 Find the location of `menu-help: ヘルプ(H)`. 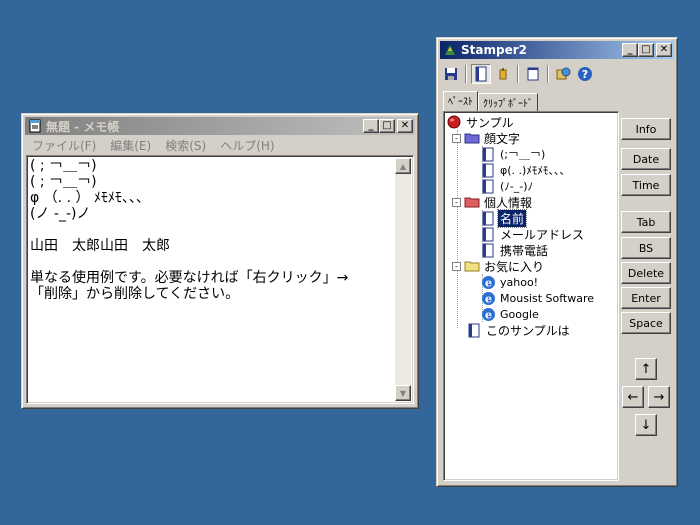

menu-help: ヘルプ(H) is located at coordinates (247, 145).